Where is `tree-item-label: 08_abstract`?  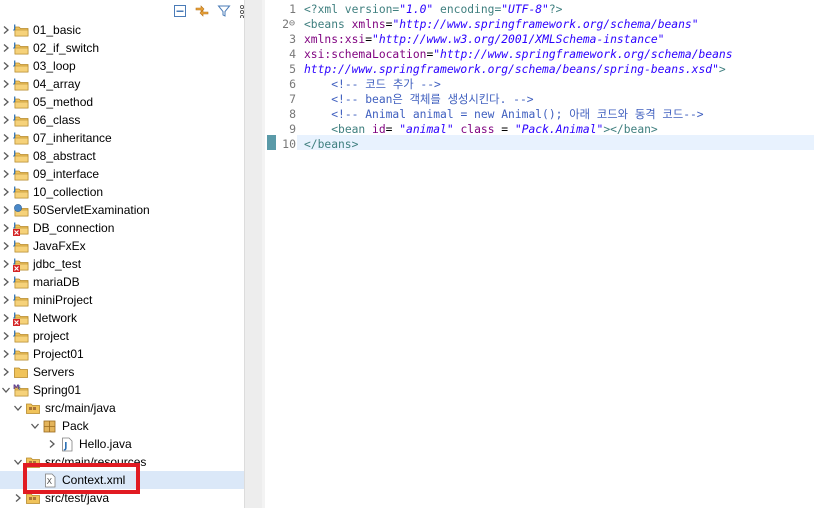 tree-item-label: 08_abstract is located at coordinates (64, 156).